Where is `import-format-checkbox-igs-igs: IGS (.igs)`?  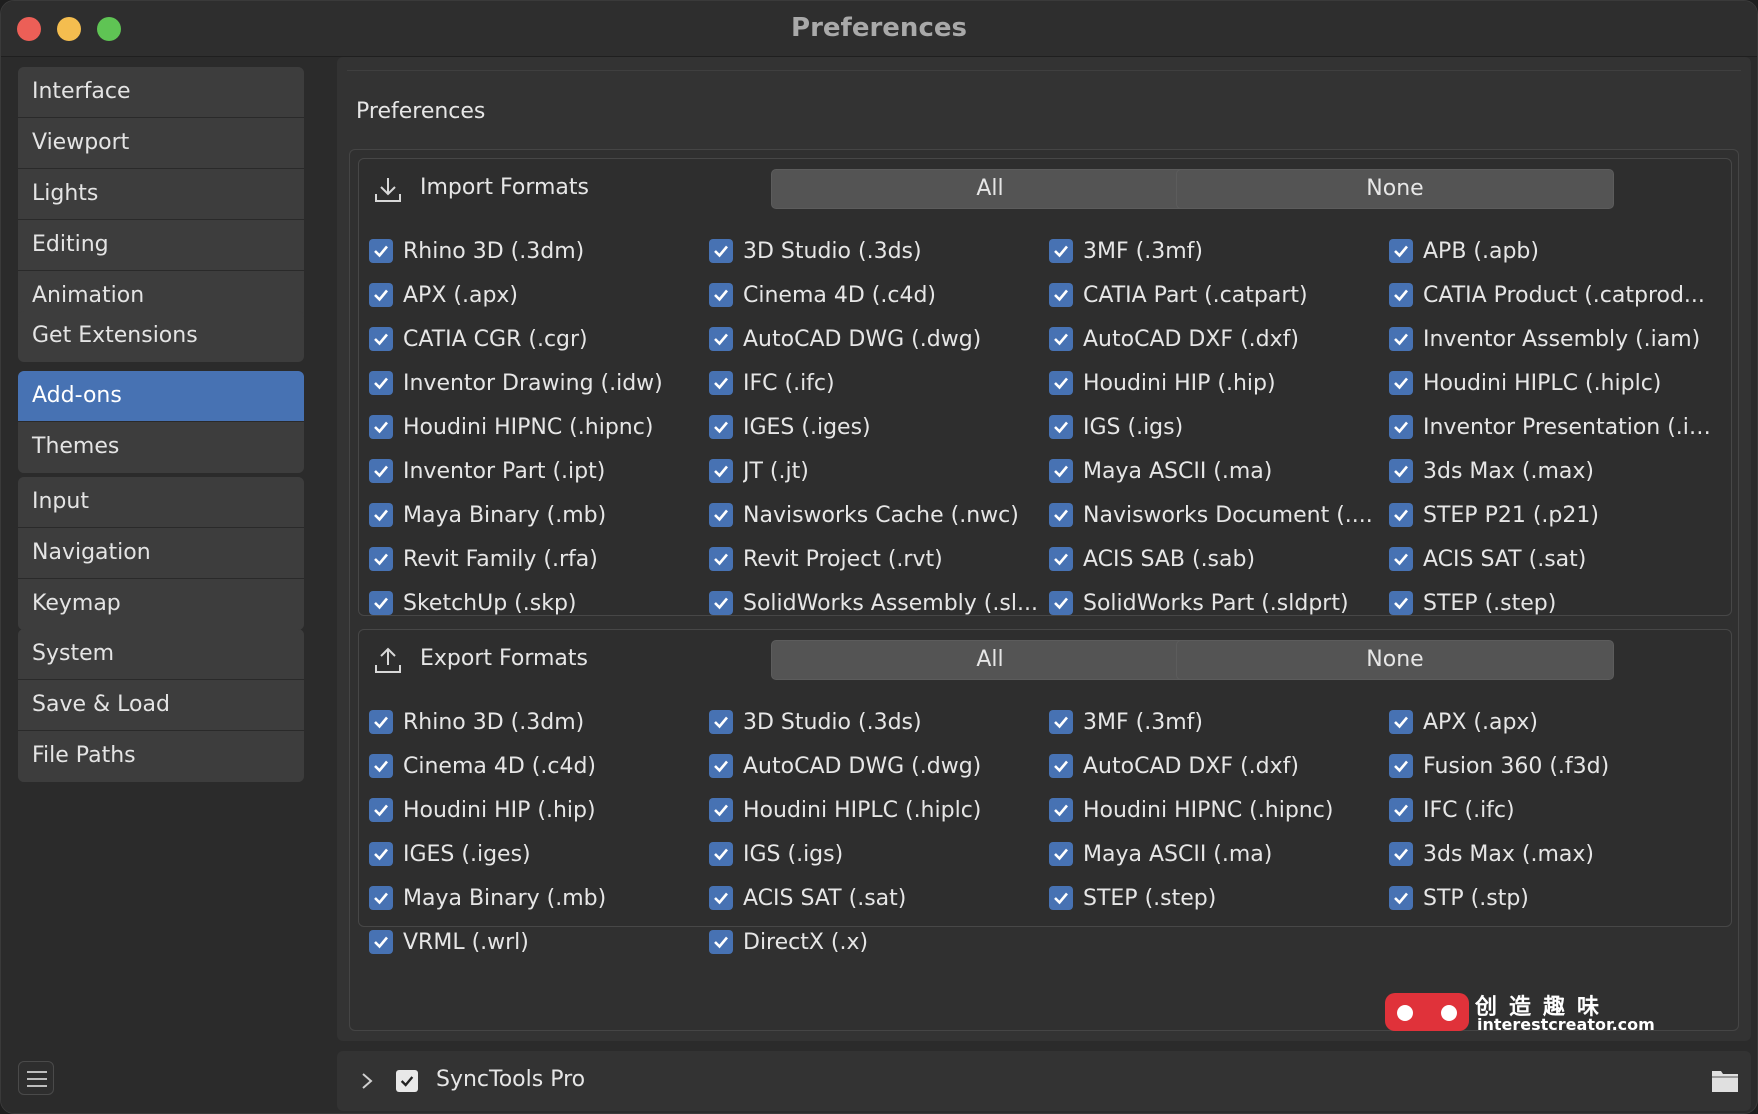
import-format-checkbox-igs-igs: IGS (.igs) is located at coordinates (1217, 427).